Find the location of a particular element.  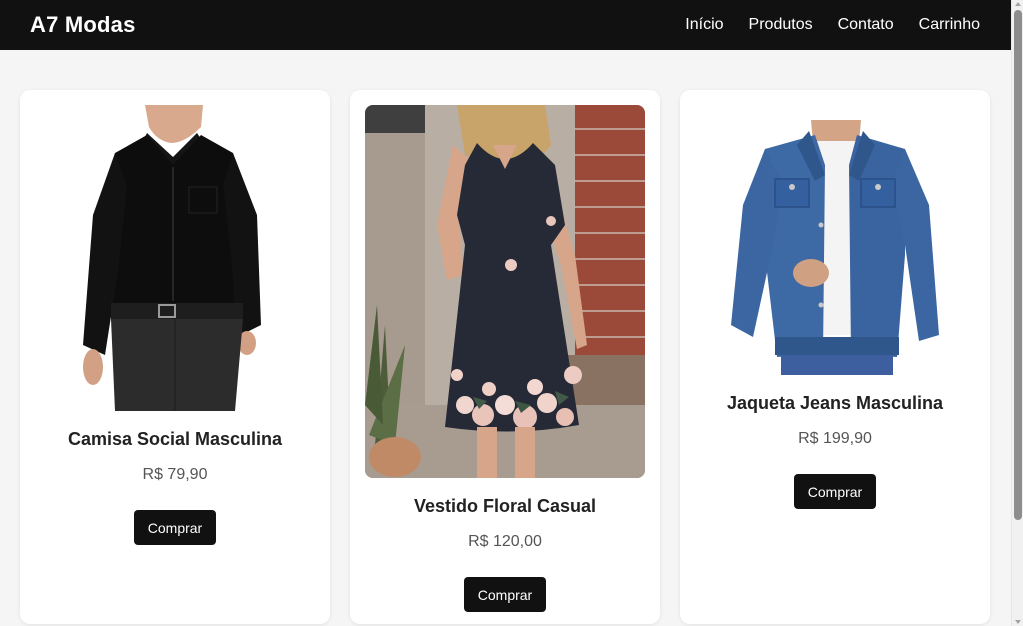

product-name: Vestido Floral Casual is located at coordinates (505, 506).